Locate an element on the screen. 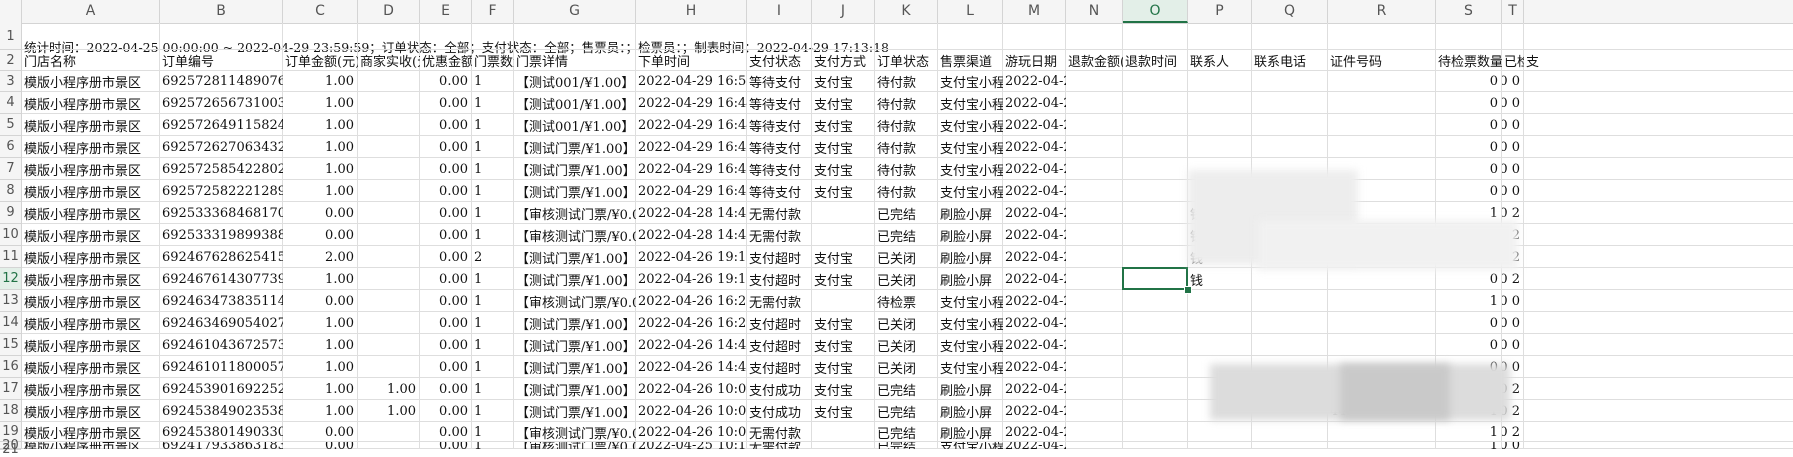  table-cell: 2022-04-27 is located at coordinates (1034, 301).